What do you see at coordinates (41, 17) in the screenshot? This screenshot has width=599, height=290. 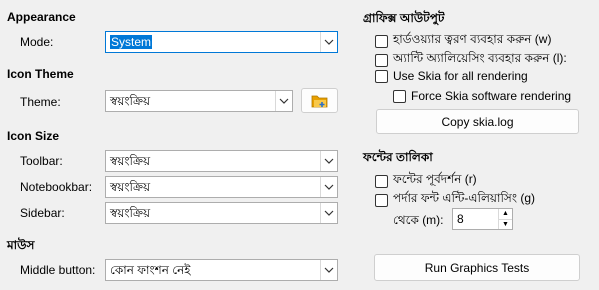 I see `appearance-heading: Appearance` at bounding box center [41, 17].